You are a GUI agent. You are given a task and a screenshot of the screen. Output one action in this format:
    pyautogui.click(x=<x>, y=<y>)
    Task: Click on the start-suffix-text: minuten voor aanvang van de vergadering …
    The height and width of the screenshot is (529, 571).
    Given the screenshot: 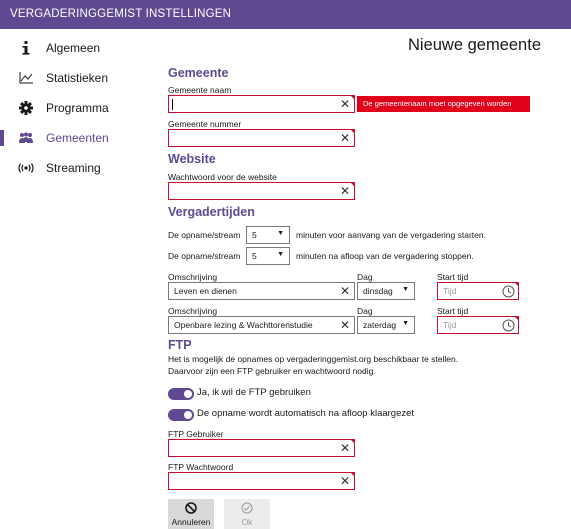 What is the action you would take?
    pyautogui.click(x=391, y=235)
    